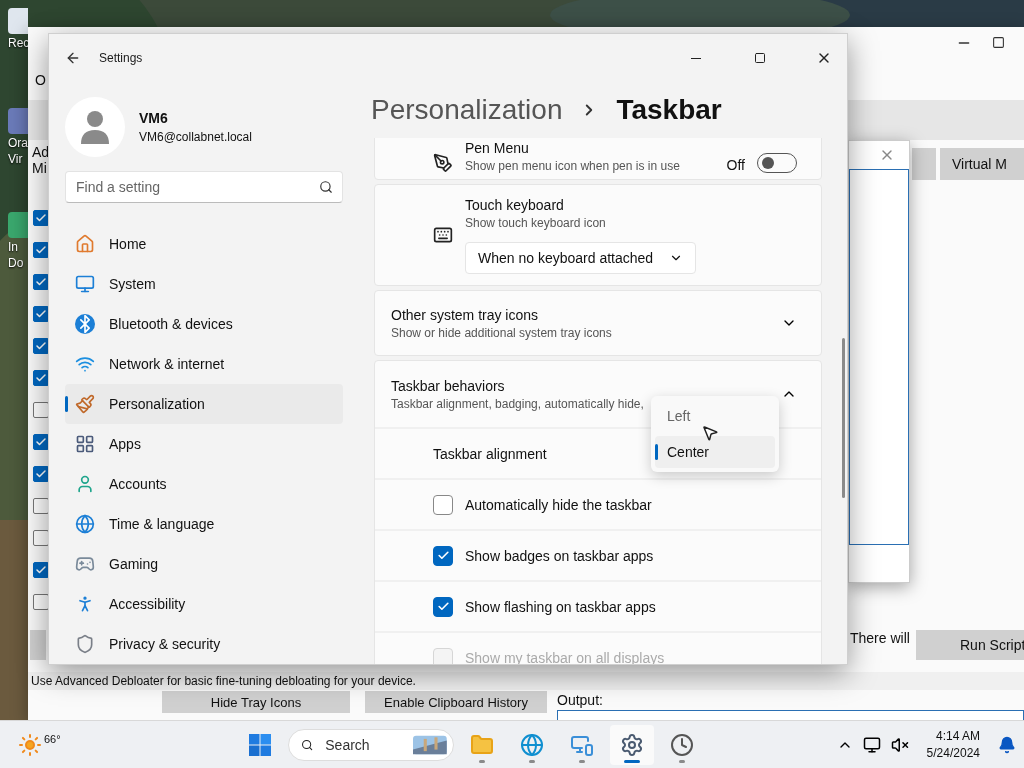 The height and width of the screenshot is (768, 1024). What do you see at coordinates (85, 404) in the screenshot?
I see `paintbrush-icon` at bounding box center [85, 404].